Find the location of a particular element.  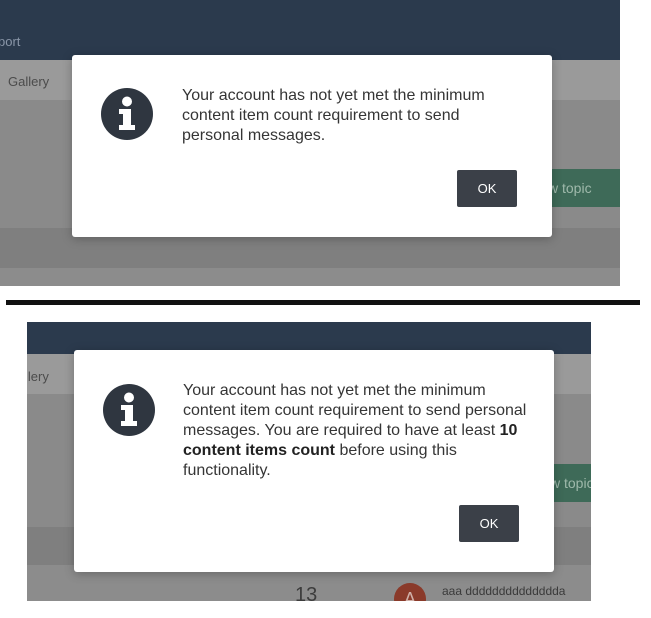

last-poster-name: aaa dddddddddddddda is located at coordinates (503, 591).